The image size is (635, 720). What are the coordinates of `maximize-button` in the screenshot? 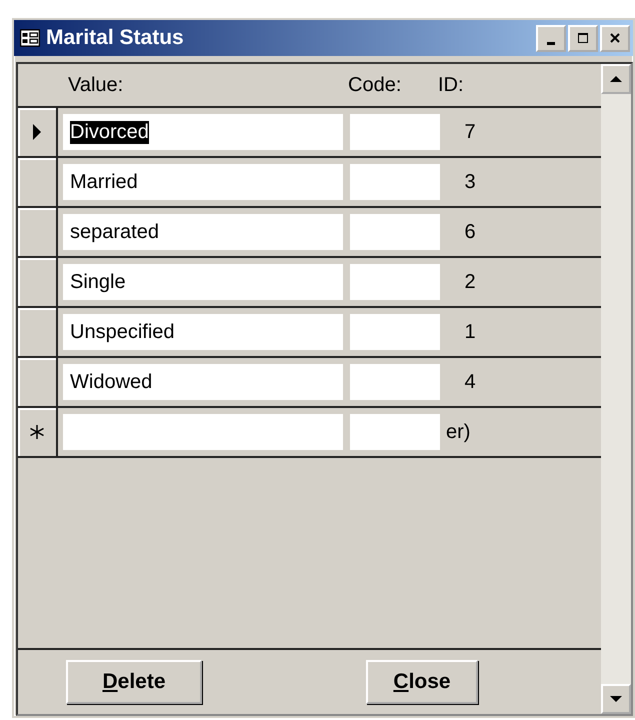 It's located at (583, 38).